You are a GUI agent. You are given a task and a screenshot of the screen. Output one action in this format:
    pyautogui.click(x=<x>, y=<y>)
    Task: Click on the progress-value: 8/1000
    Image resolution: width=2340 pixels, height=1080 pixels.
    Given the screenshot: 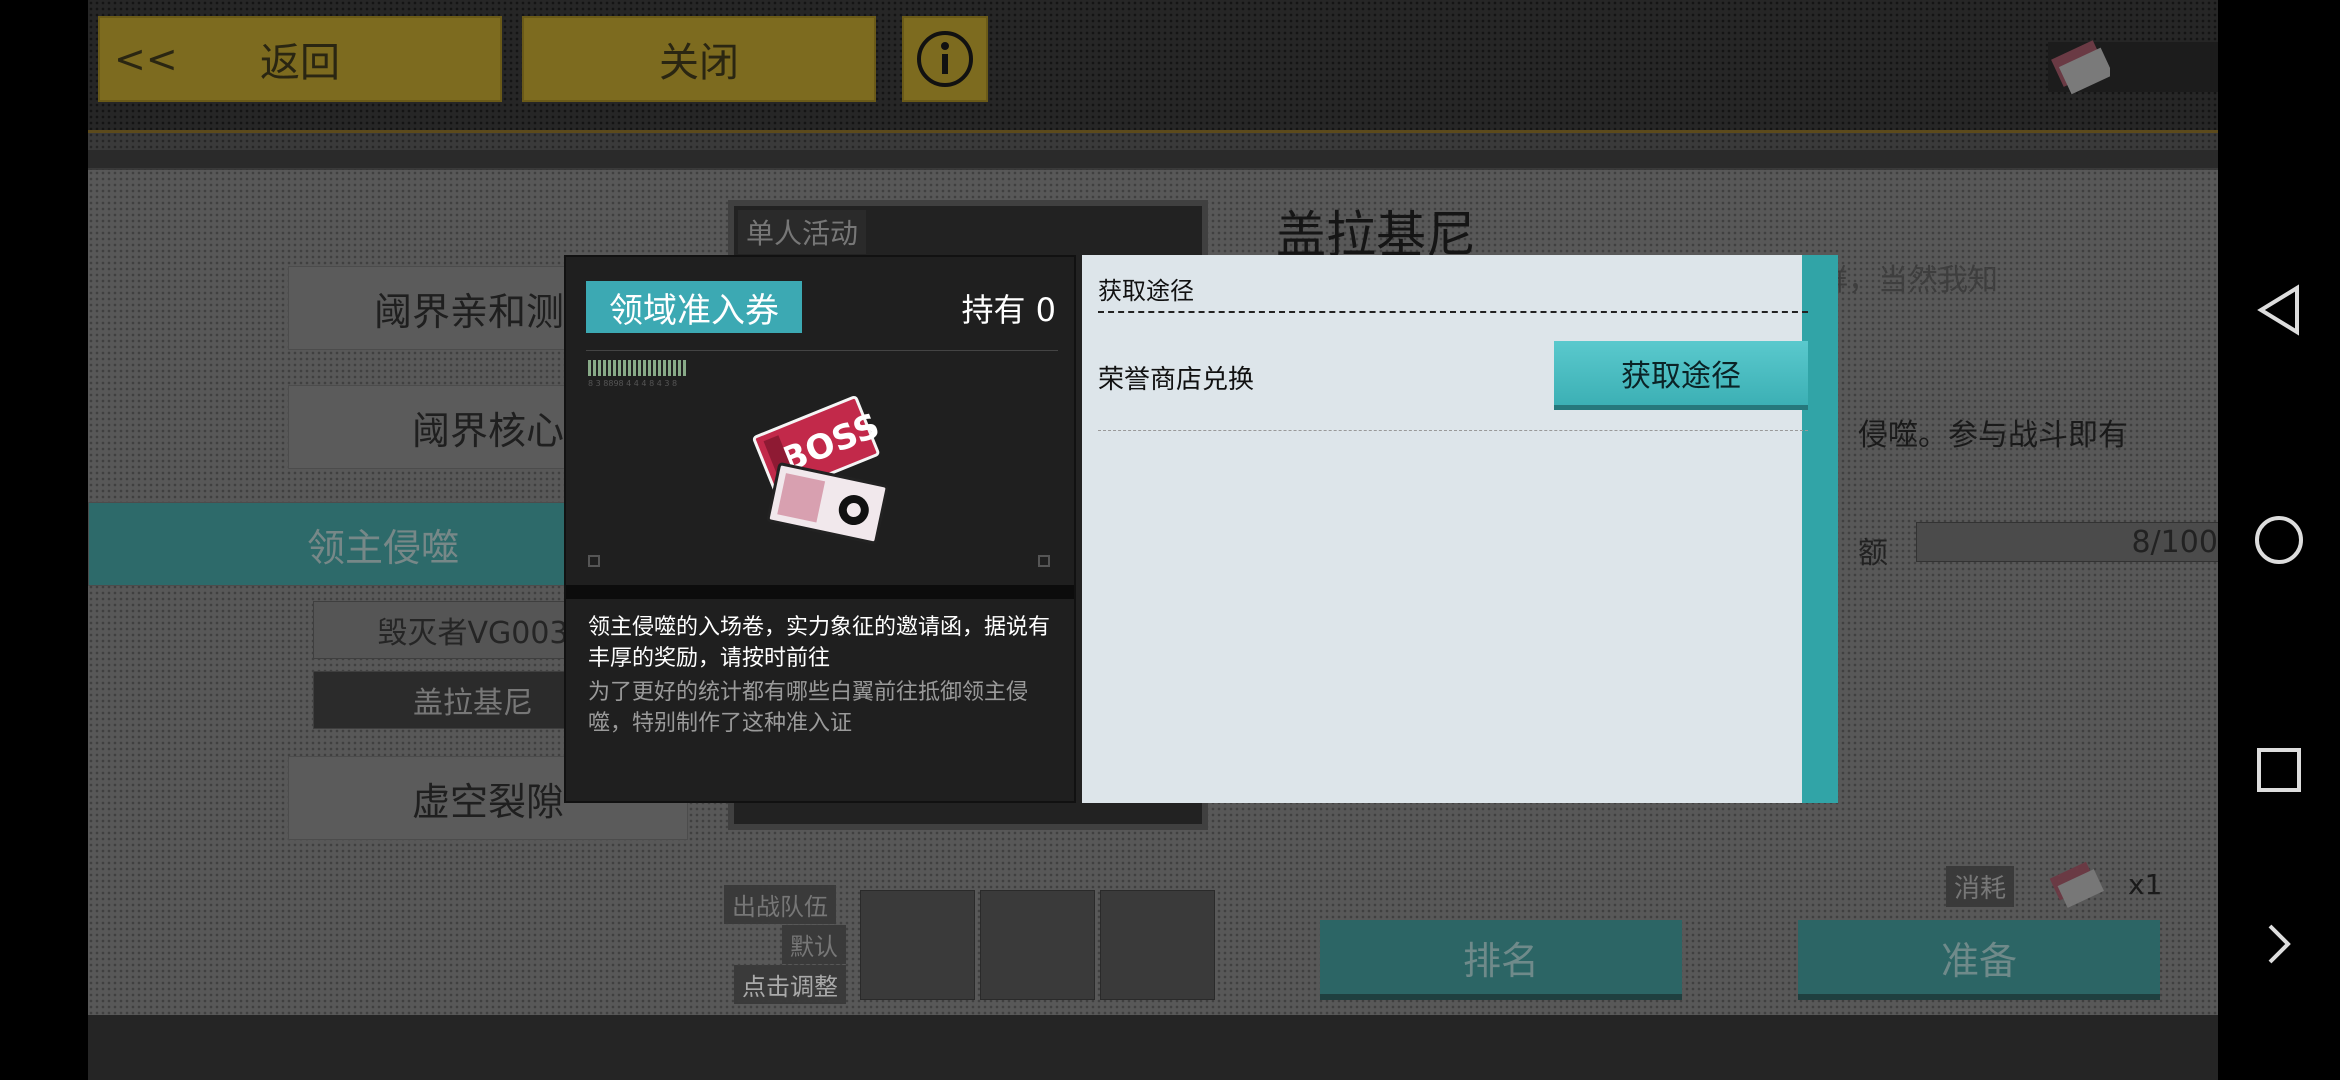 What is the action you would take?
    pyautogui.click(x=2174, y=542)
    